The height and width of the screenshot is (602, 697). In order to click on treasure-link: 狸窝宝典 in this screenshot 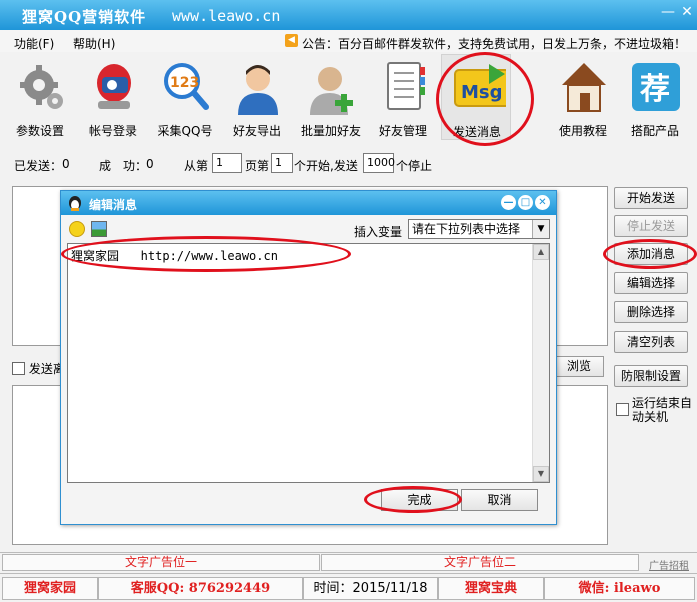, I will do `click(491, 588)`.